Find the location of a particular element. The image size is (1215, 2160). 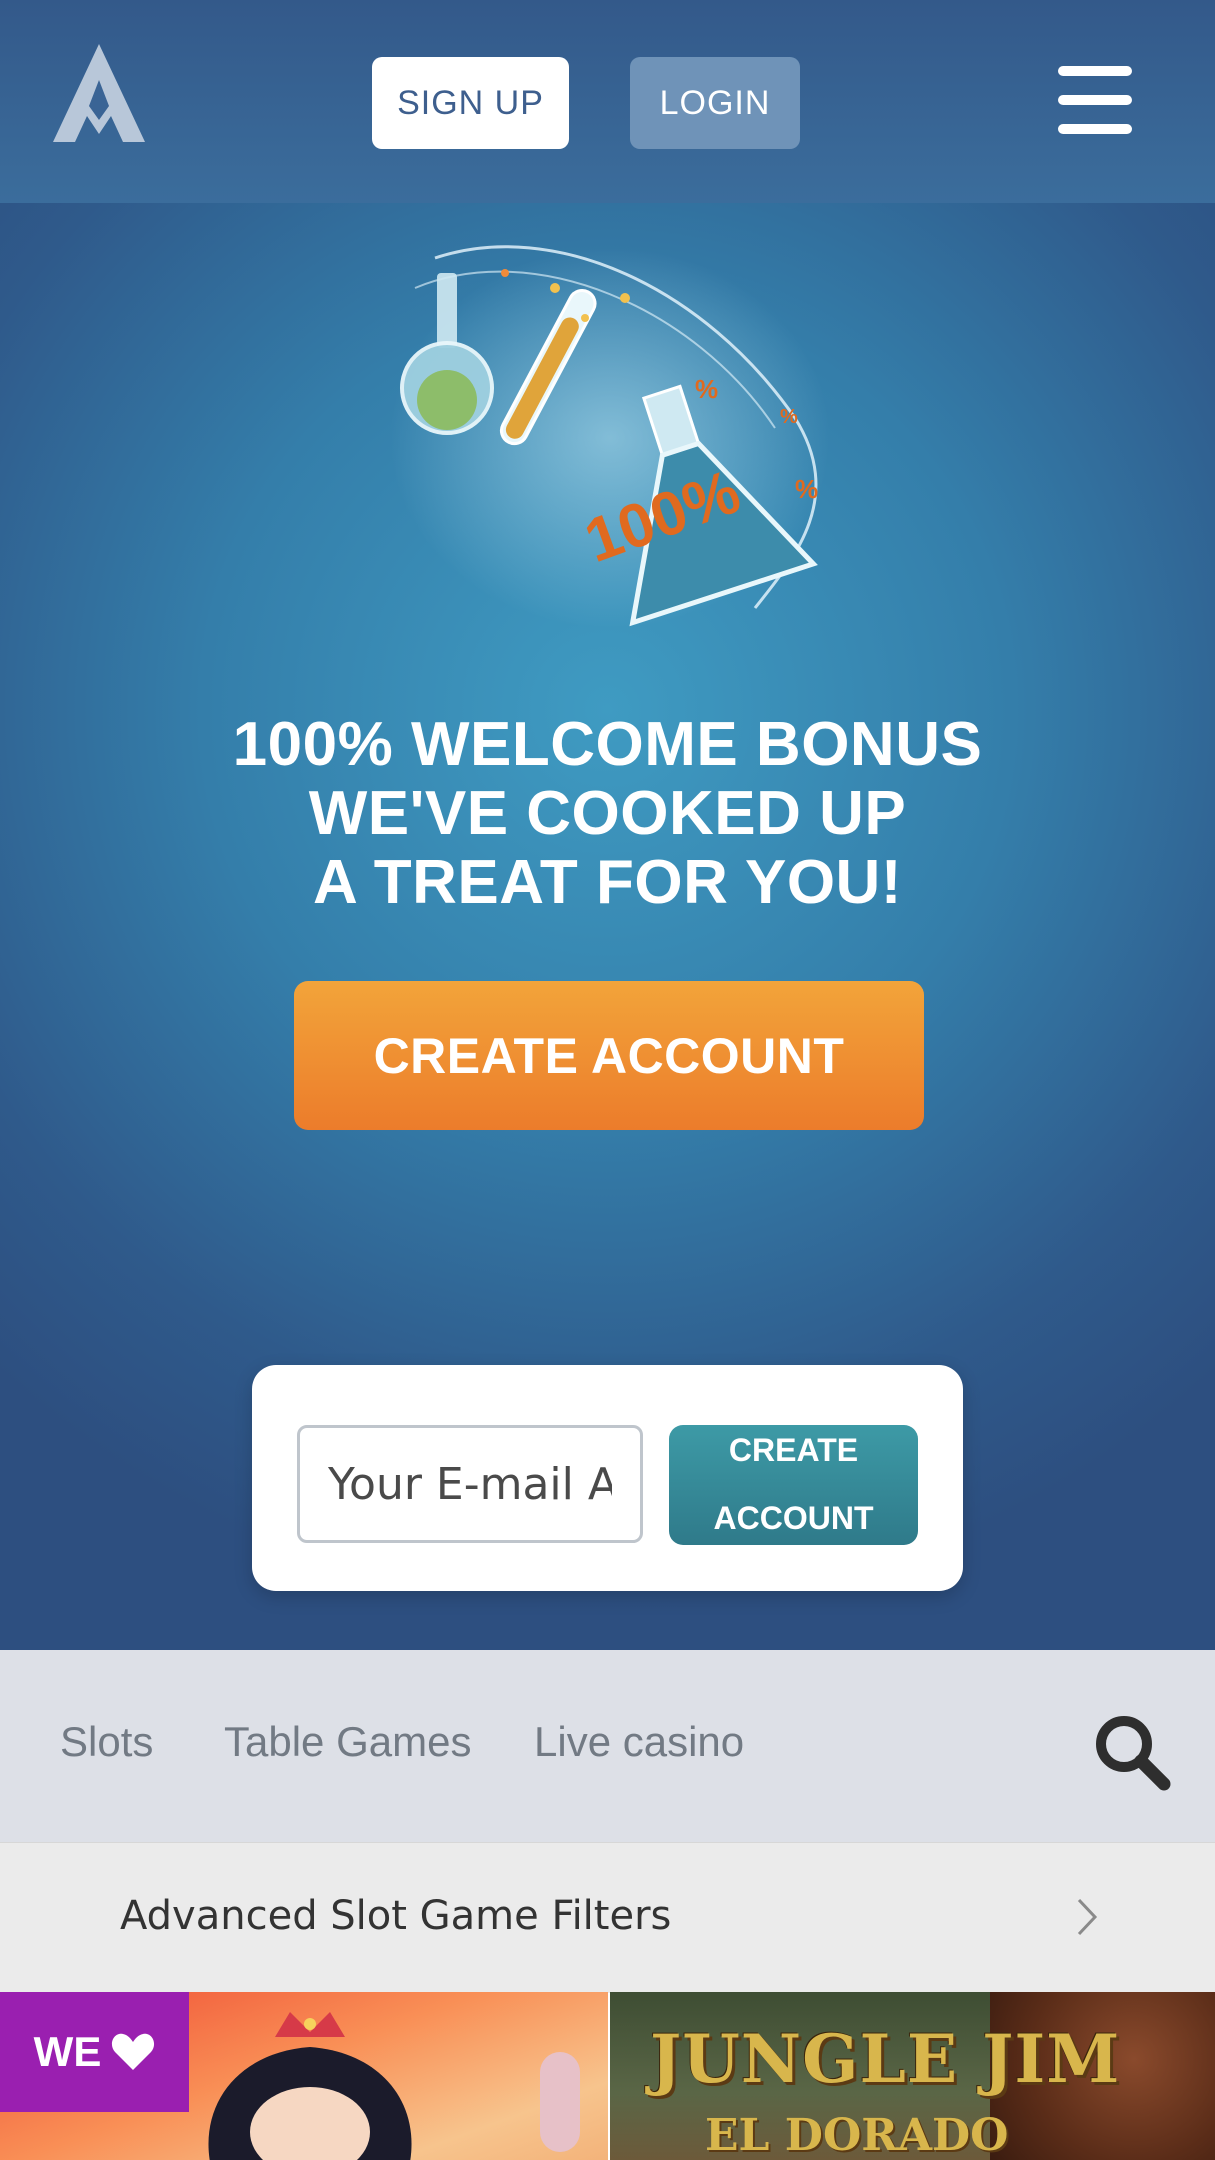

search-icon is located at coordinates (1132, 1752).